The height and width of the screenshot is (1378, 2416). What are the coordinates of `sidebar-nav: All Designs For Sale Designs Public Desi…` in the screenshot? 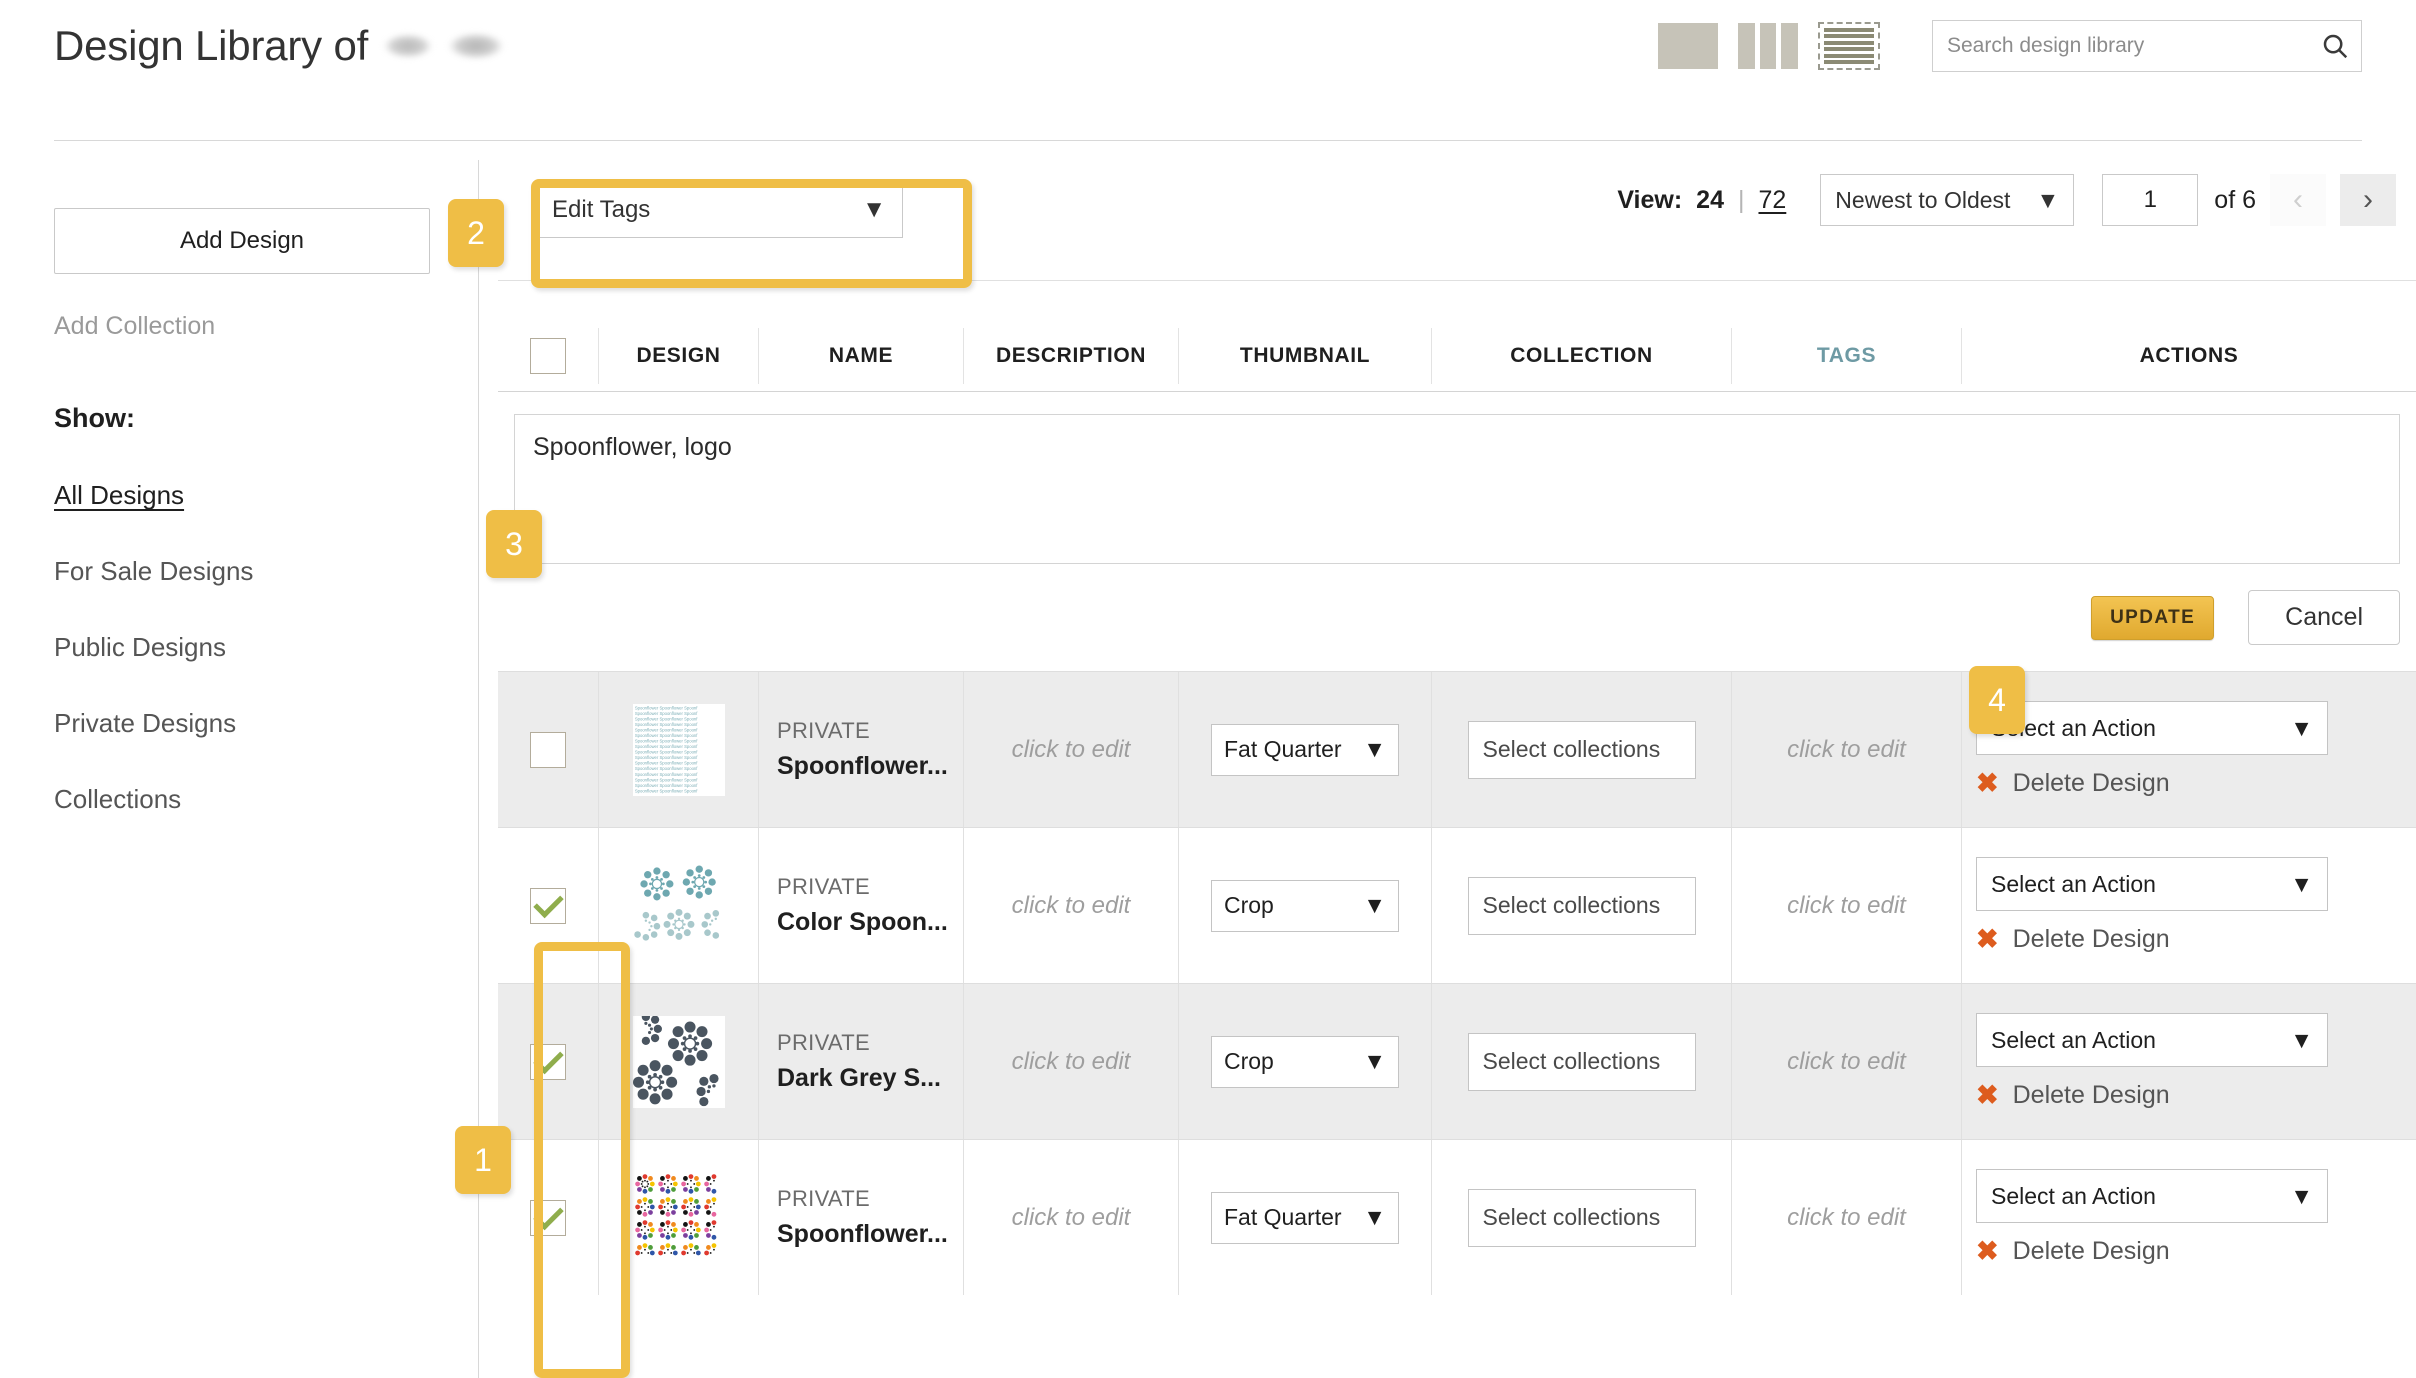 It's located at (266, 647).